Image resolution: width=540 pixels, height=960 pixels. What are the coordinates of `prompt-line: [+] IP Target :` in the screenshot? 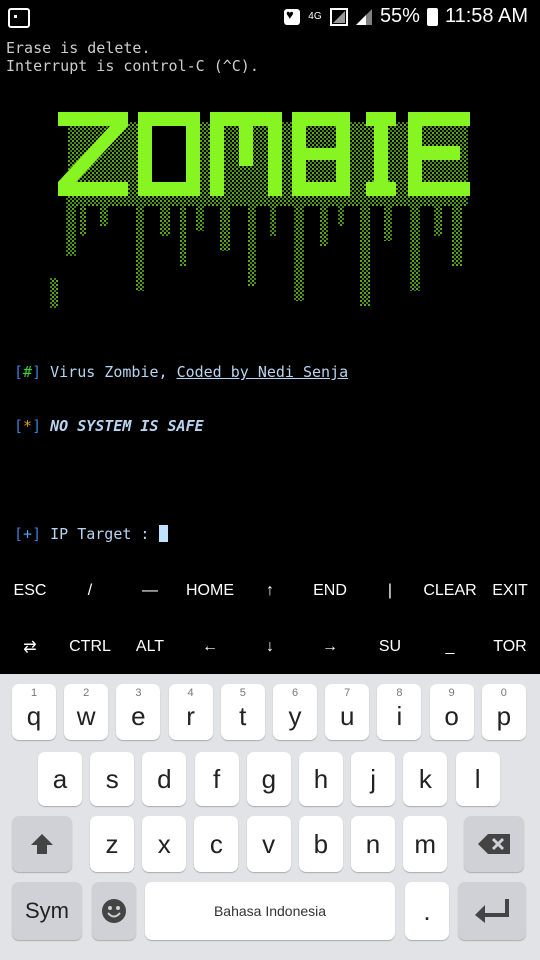 It's located at (181, 534).